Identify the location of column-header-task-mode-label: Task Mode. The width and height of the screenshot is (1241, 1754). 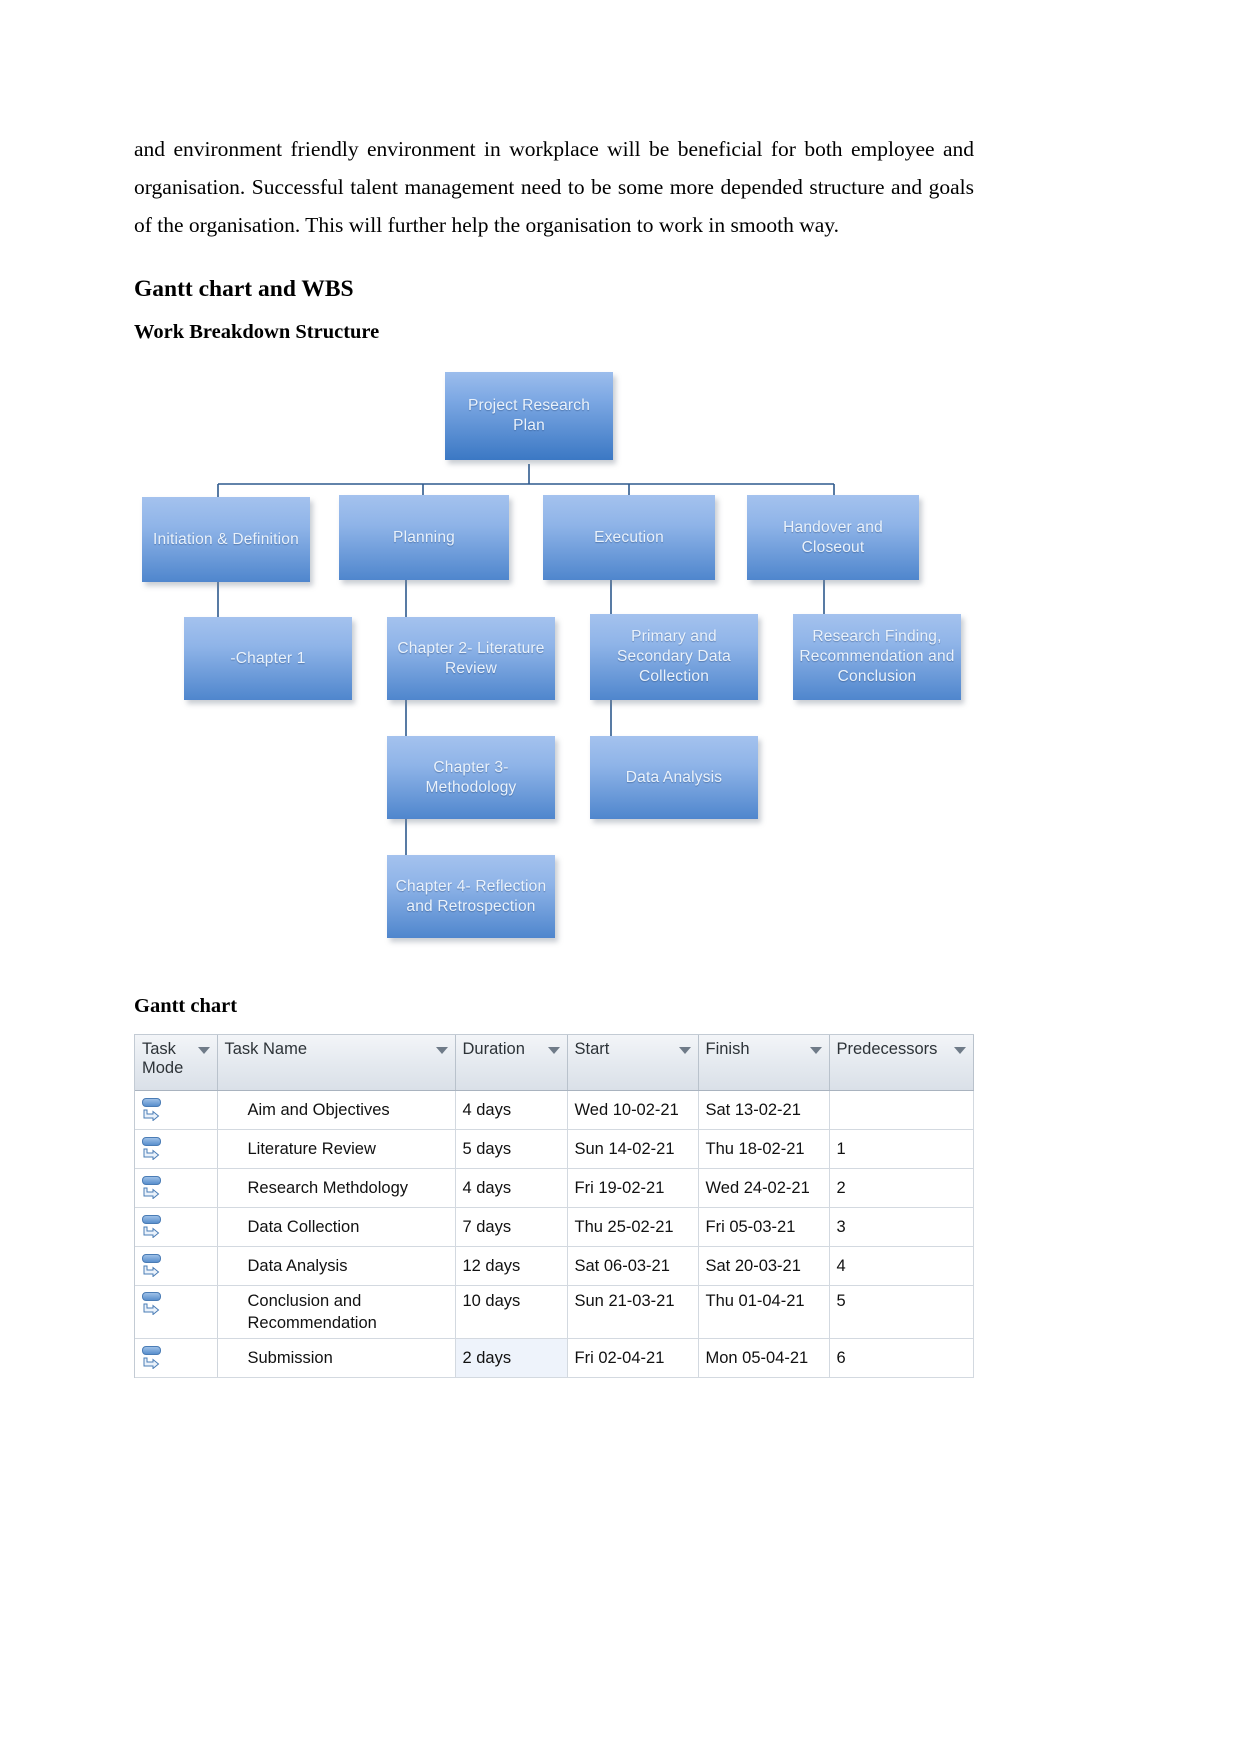
(163, 1058).